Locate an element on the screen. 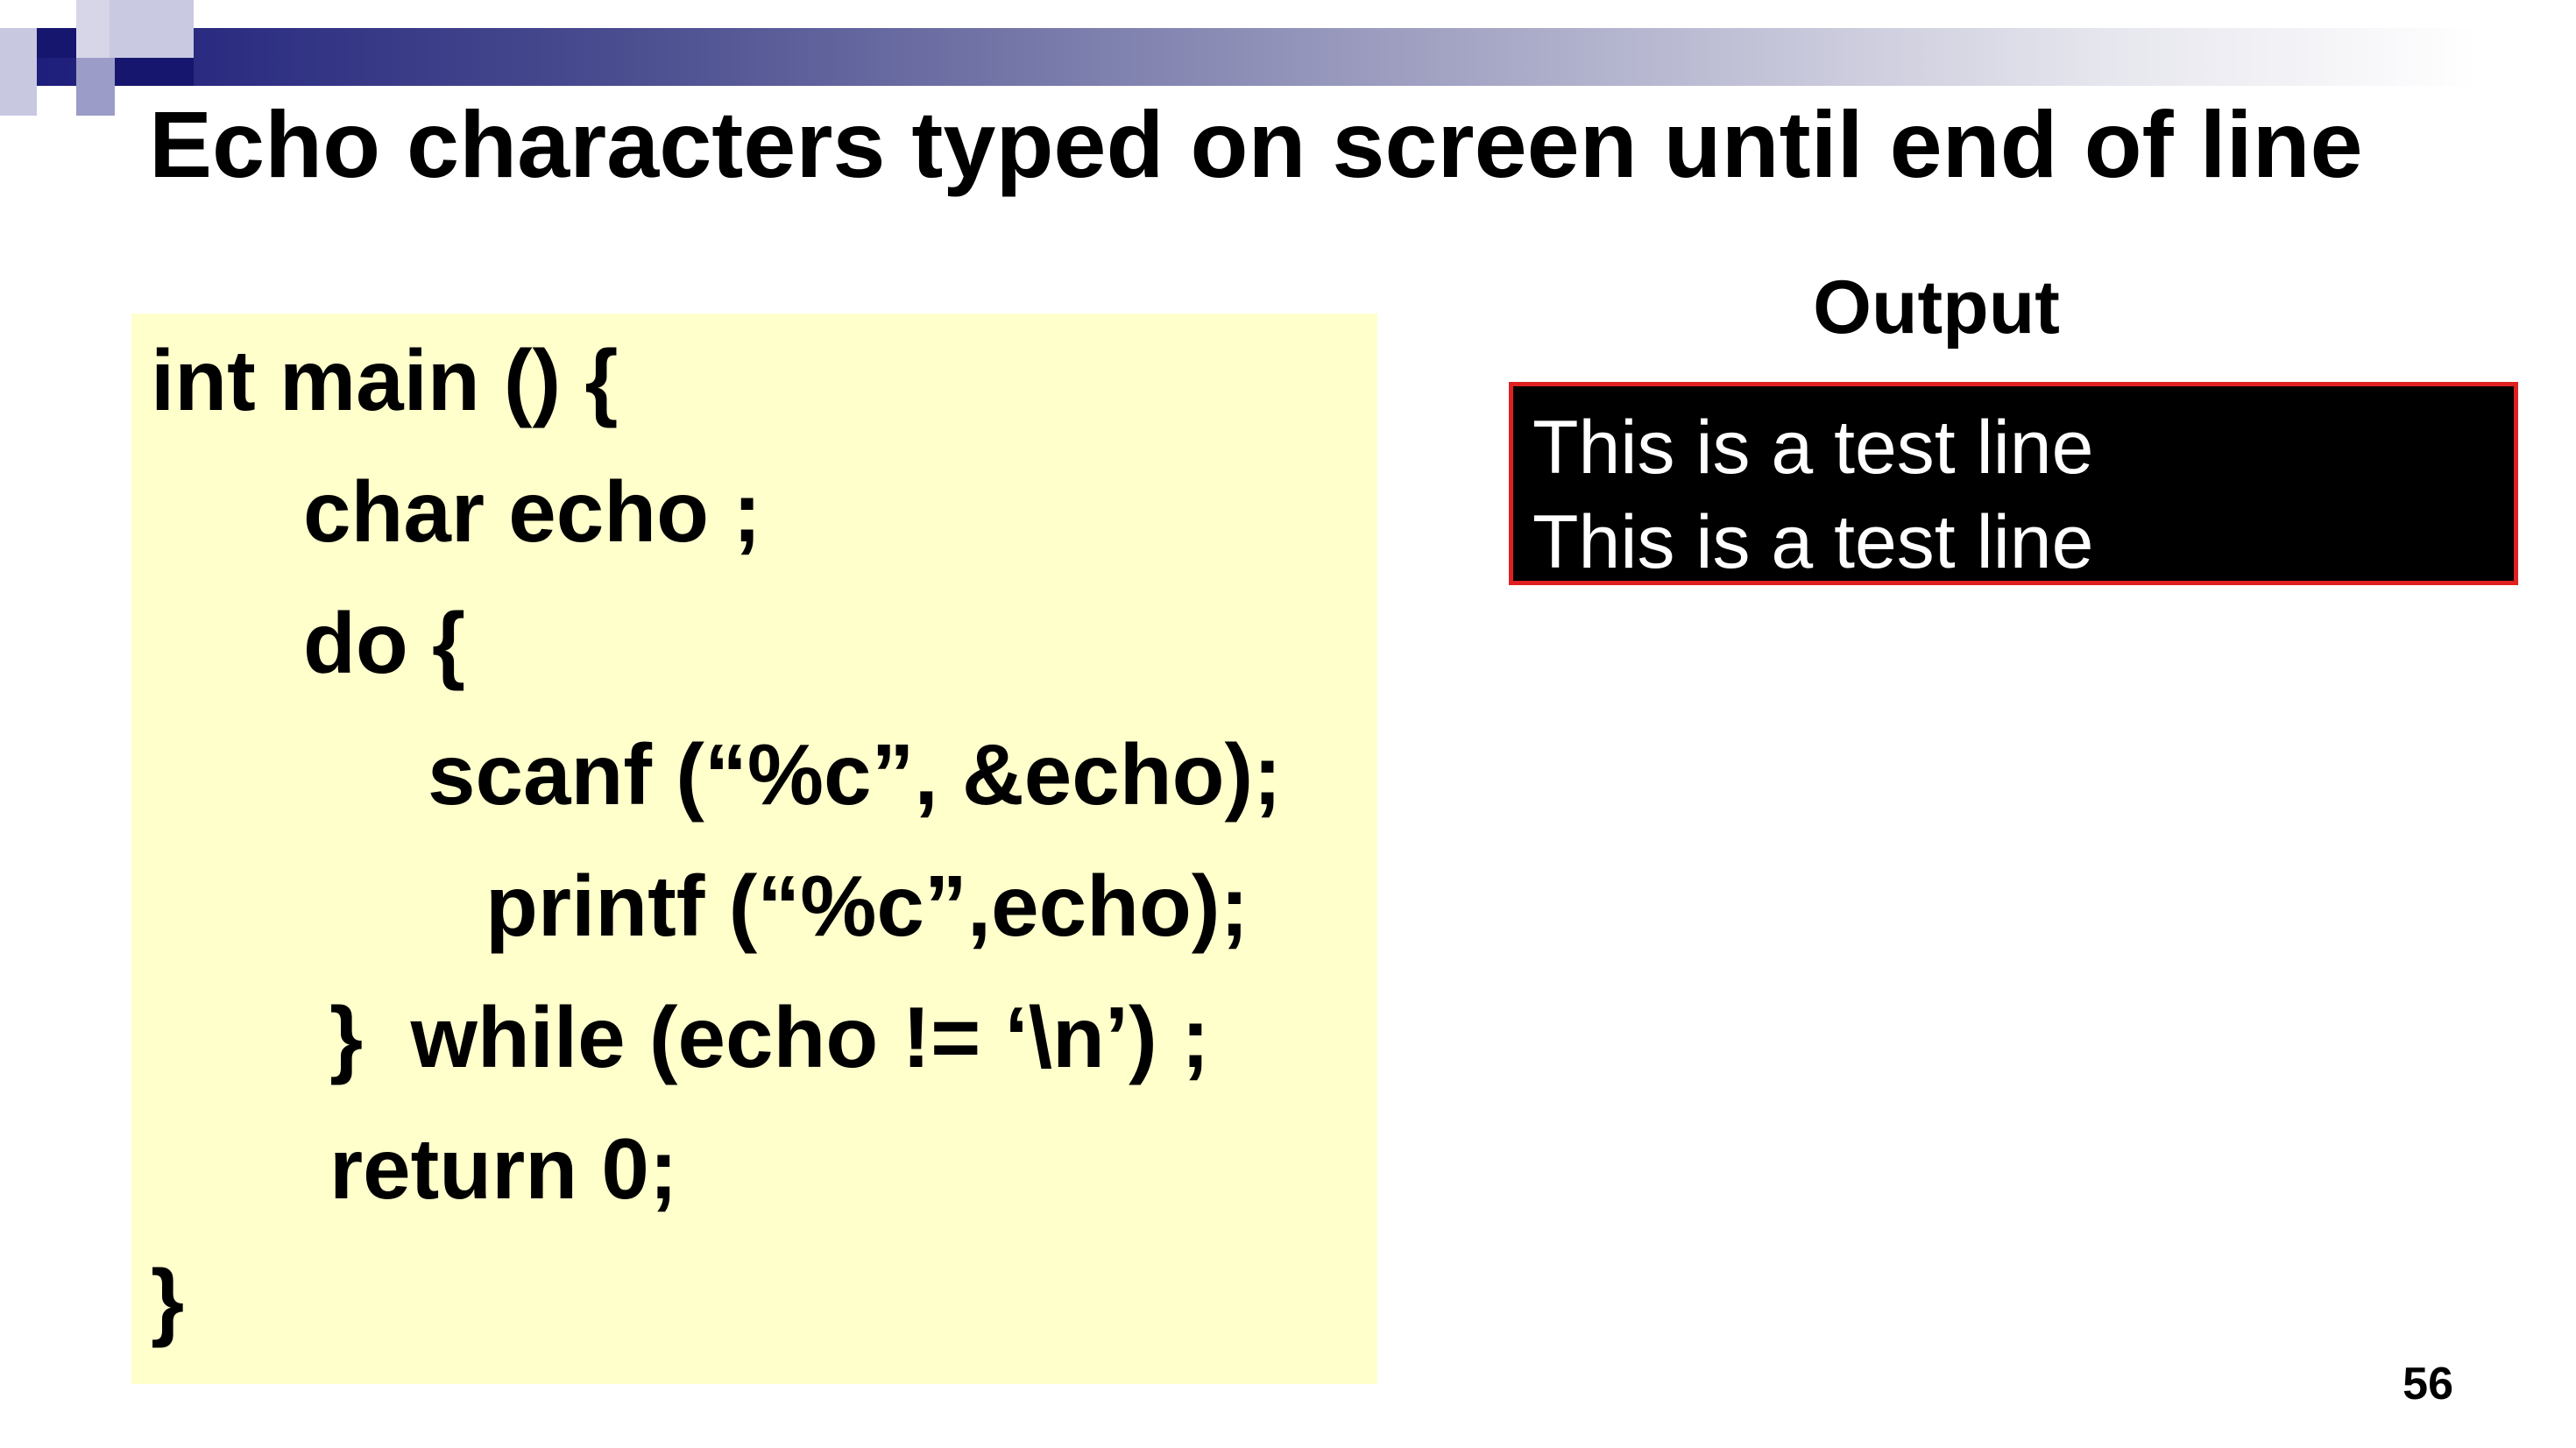  code-line: do { is located at coordinates (384, 643).